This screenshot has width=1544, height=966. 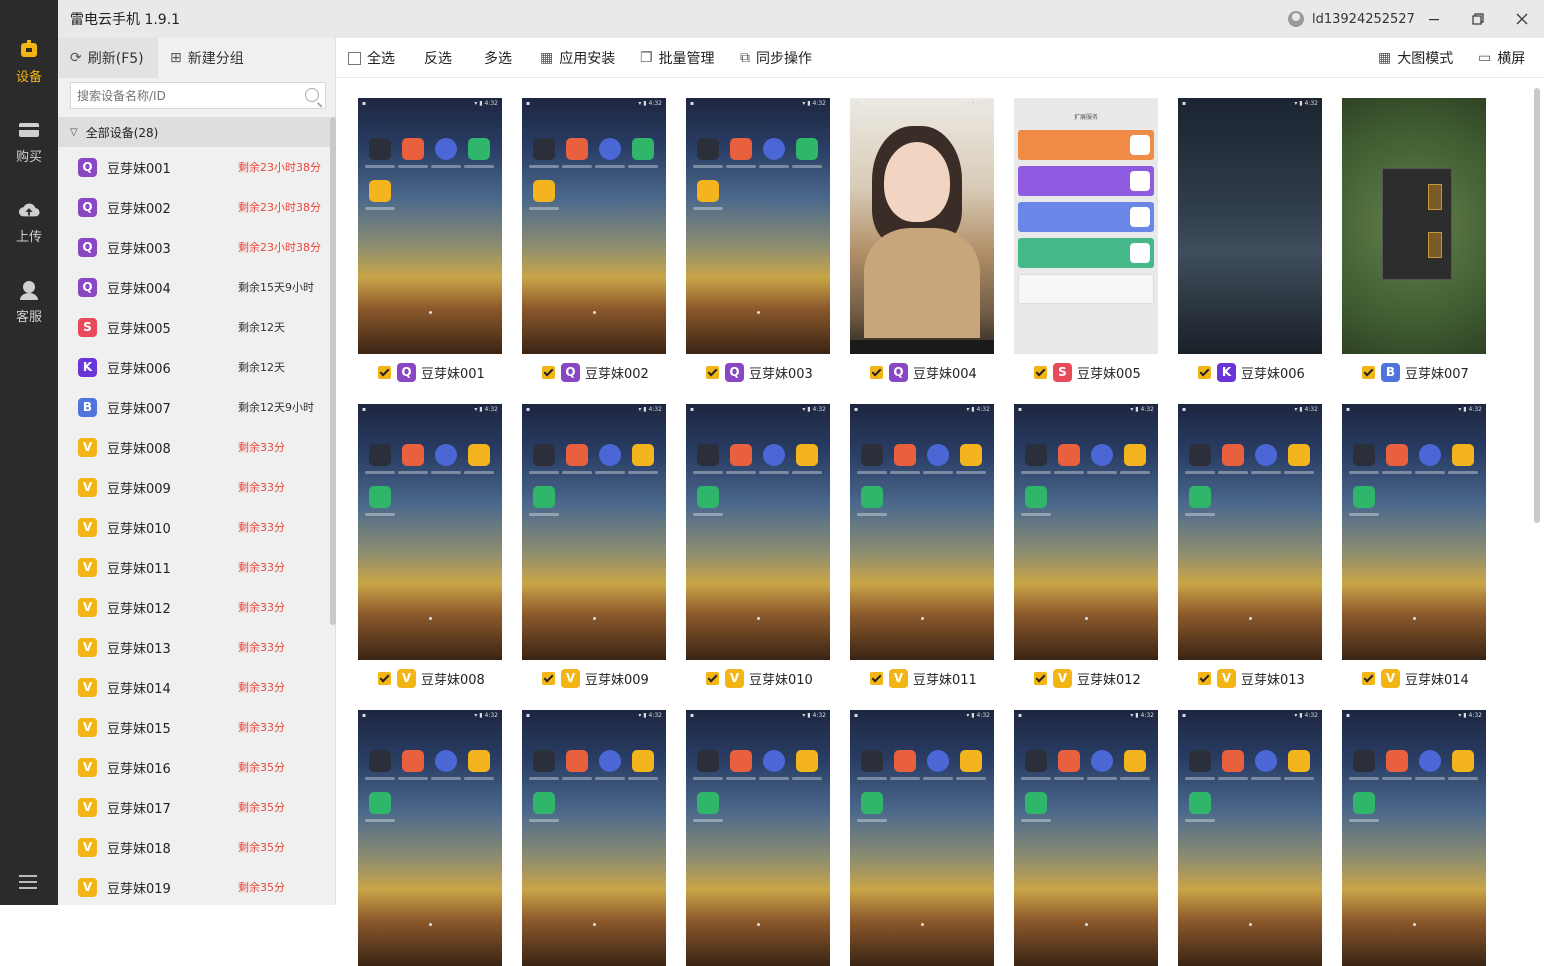 I want to click on device-list-item: Q 豆芽妹002 剩余23小时38分, so click(x=194, y=207).